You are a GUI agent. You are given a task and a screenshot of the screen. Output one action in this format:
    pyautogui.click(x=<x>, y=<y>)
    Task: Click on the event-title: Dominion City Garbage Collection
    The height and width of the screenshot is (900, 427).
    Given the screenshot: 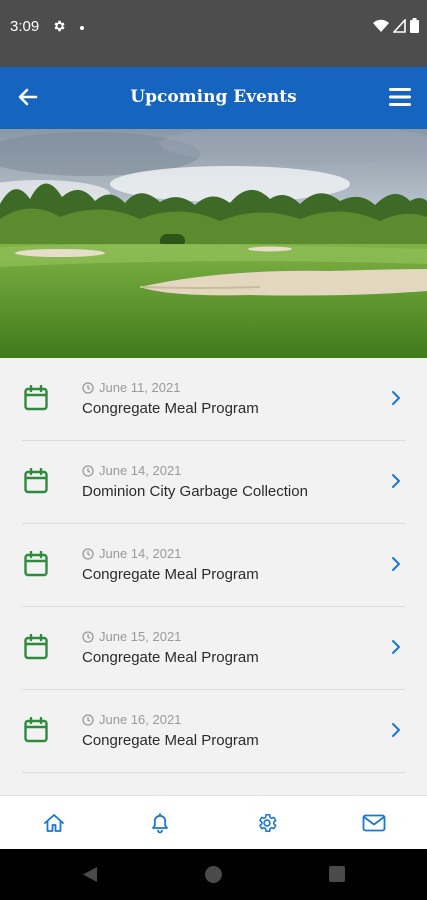 What is the action you would take?
    pyautogui.click(x=195, y=491)
    